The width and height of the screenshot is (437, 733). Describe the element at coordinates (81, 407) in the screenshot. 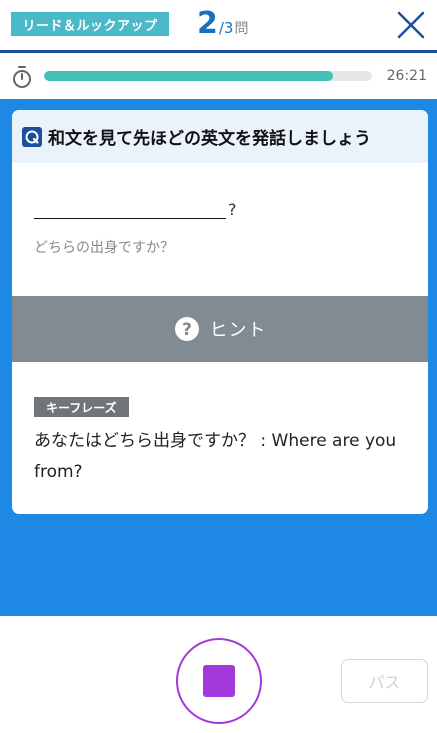

I see `key-phrase-tag: キーフレーズ` at that location.